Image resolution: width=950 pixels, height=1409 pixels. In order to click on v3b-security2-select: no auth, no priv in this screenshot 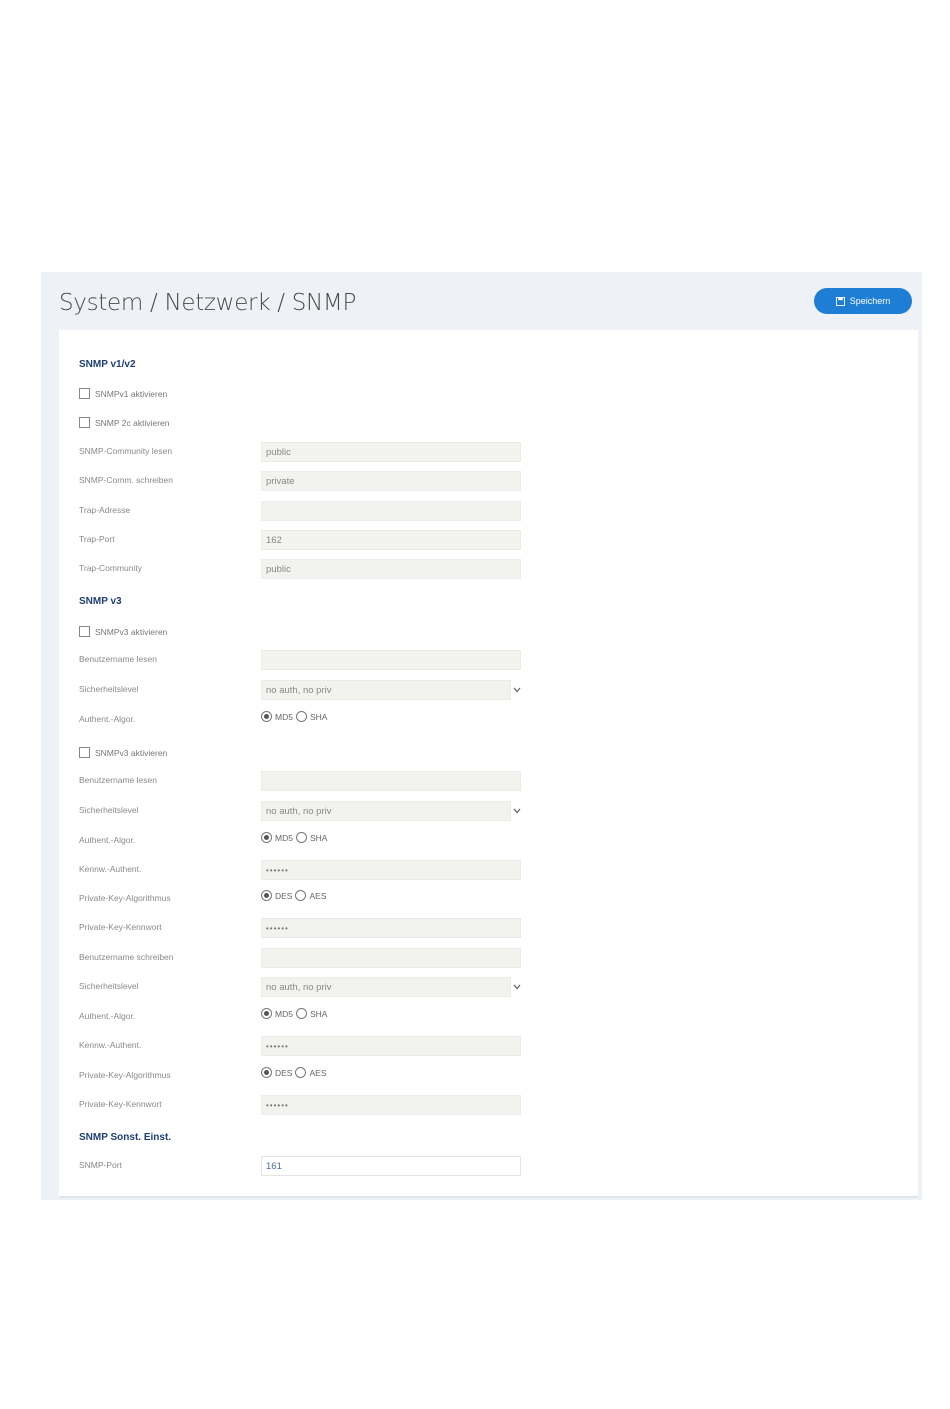, I will do `click(386, 987)`.